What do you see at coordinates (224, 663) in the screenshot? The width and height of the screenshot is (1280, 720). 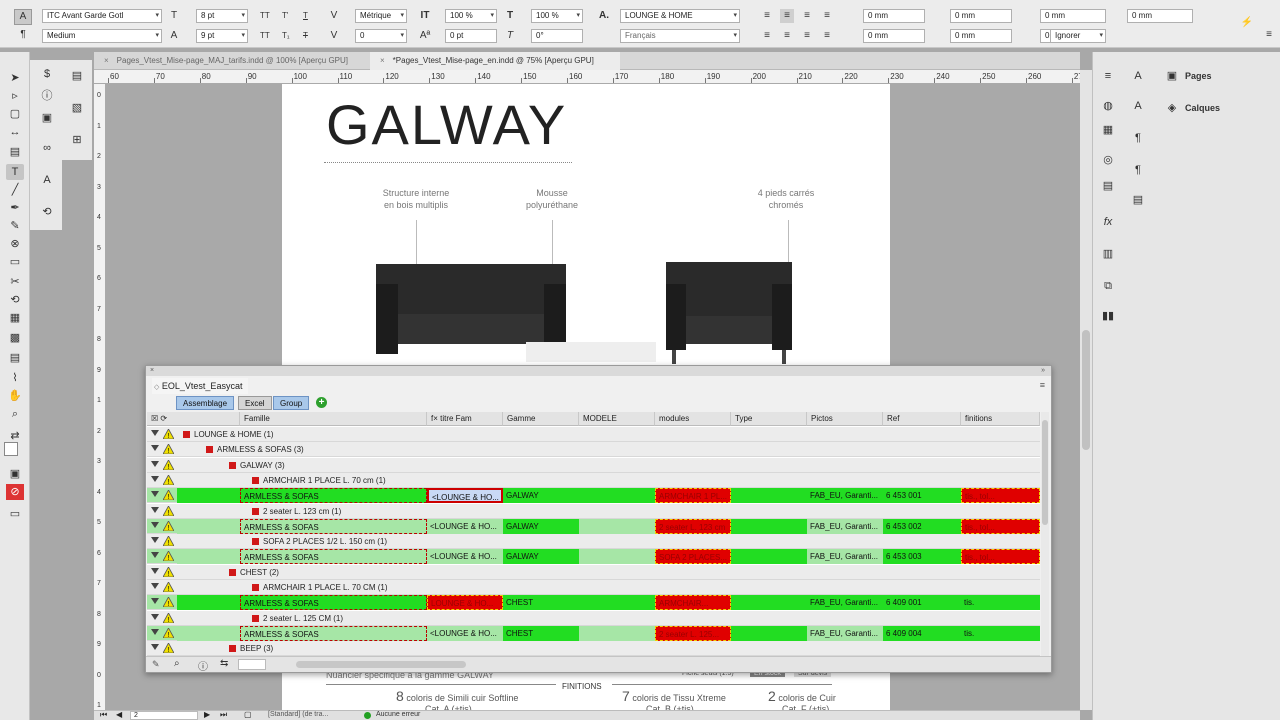 I see `sync-icon: ⇆` at bounding box center [224, 663].